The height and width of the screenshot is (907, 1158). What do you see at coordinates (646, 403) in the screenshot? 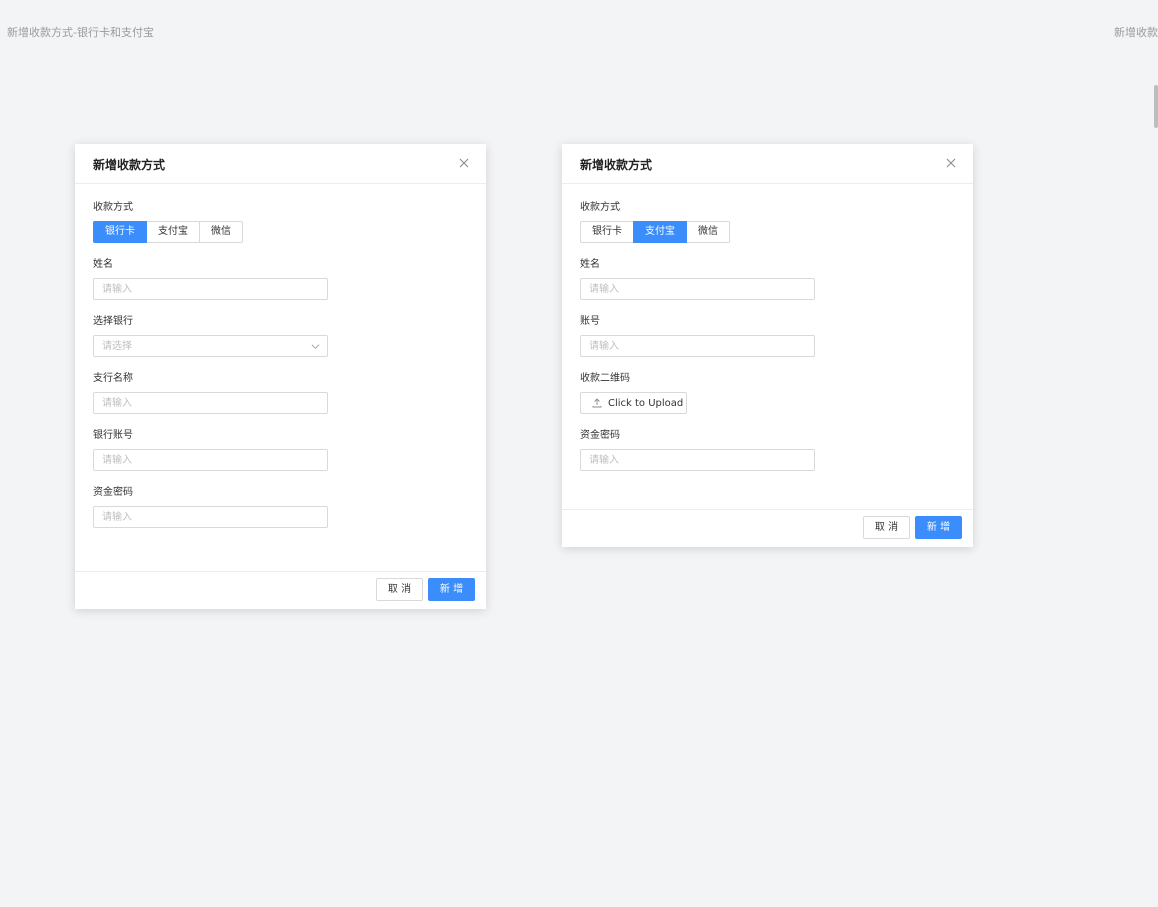
I see `upload-label: Click to Upload` at bounding box center [646, 403].